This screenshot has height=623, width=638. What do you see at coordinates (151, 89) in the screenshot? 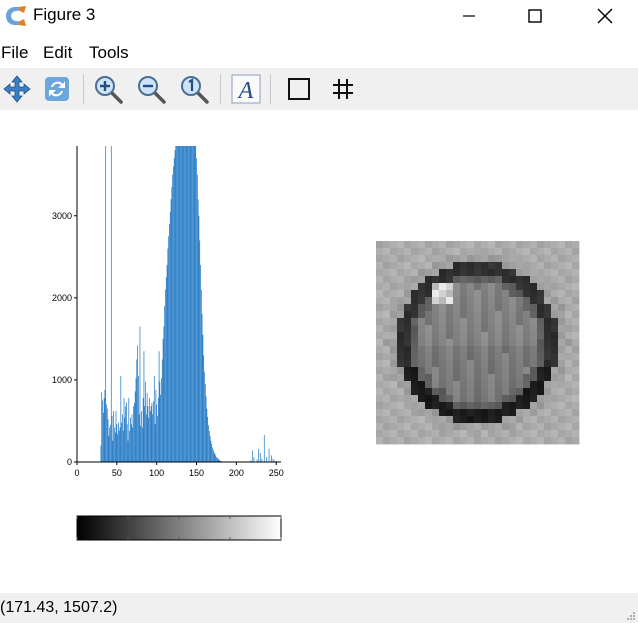
I see `zoom-out-button` at bounding box center [151, 89].